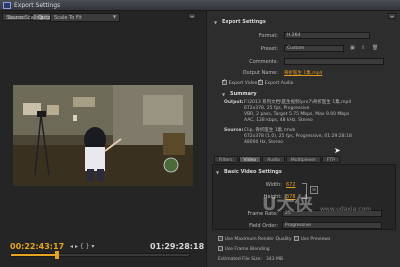 The height and width of the screenshot is (267, 400). I want to click on app-icon, so click(7, 5).